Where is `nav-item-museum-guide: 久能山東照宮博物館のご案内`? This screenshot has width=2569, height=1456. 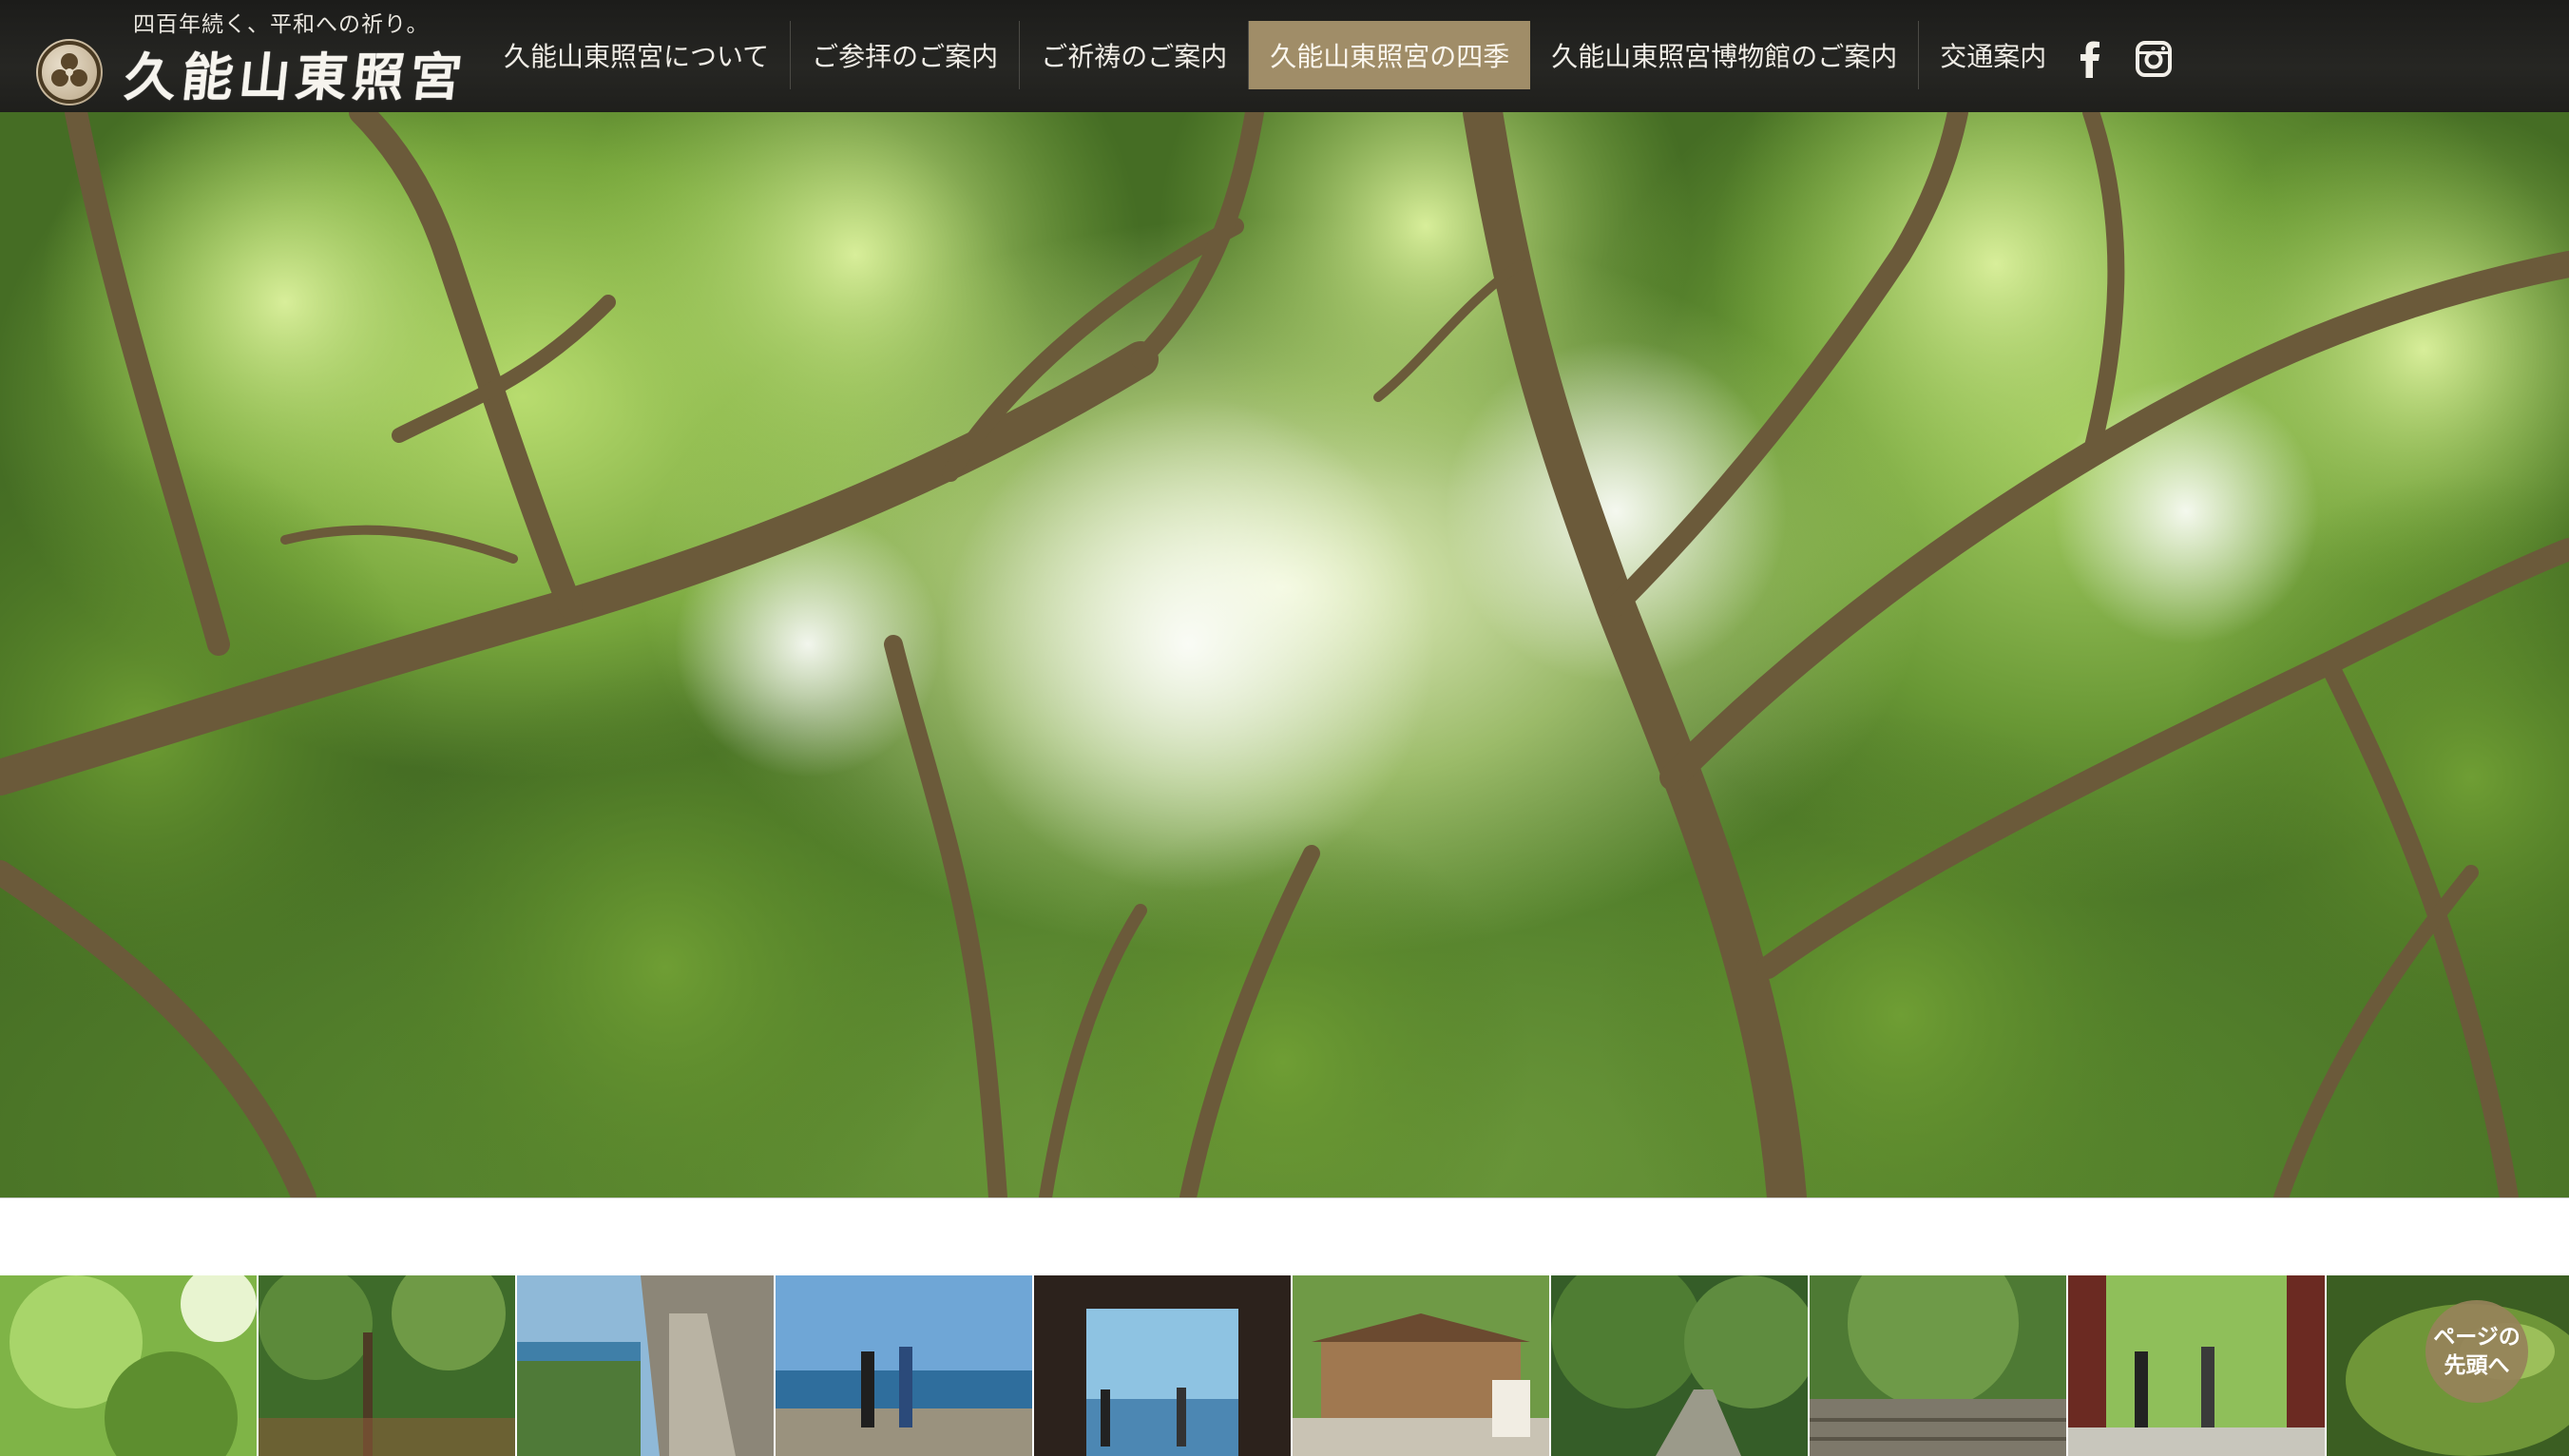 nav-item-museum-guide: 久能山東照宮博物館のご案内 is located at coordinates (1724, 55).